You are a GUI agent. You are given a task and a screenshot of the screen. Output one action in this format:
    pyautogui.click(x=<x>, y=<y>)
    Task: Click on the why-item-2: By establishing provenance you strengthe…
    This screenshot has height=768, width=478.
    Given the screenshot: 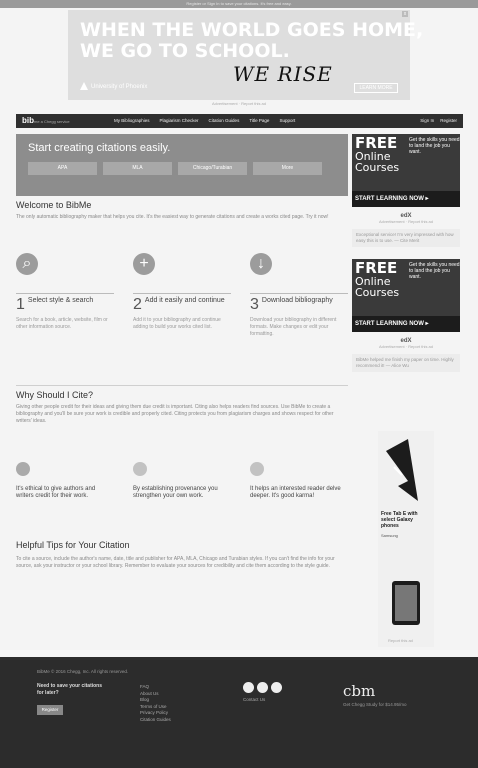 What is the action you would take?
    pyautogui.click(x=182, y=481)
    